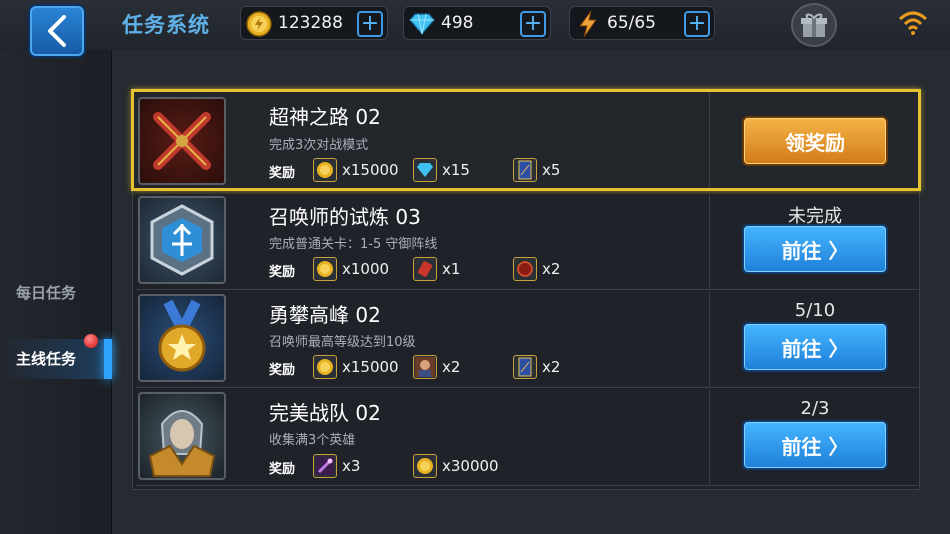 This screenshot has height=534, width=950. I want to click on task-description: 收集满3个英雄, so click(312, 440).